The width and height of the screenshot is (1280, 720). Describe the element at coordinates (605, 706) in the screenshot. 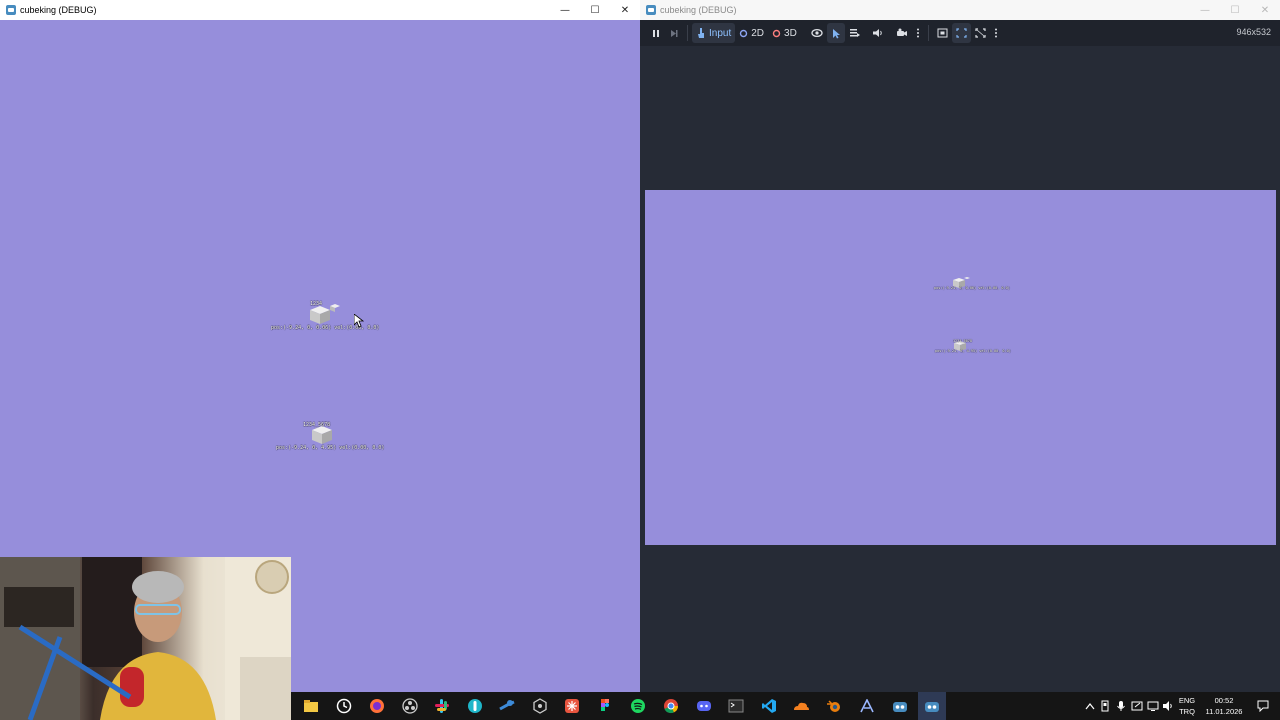

I see `figma-icon` at that location.